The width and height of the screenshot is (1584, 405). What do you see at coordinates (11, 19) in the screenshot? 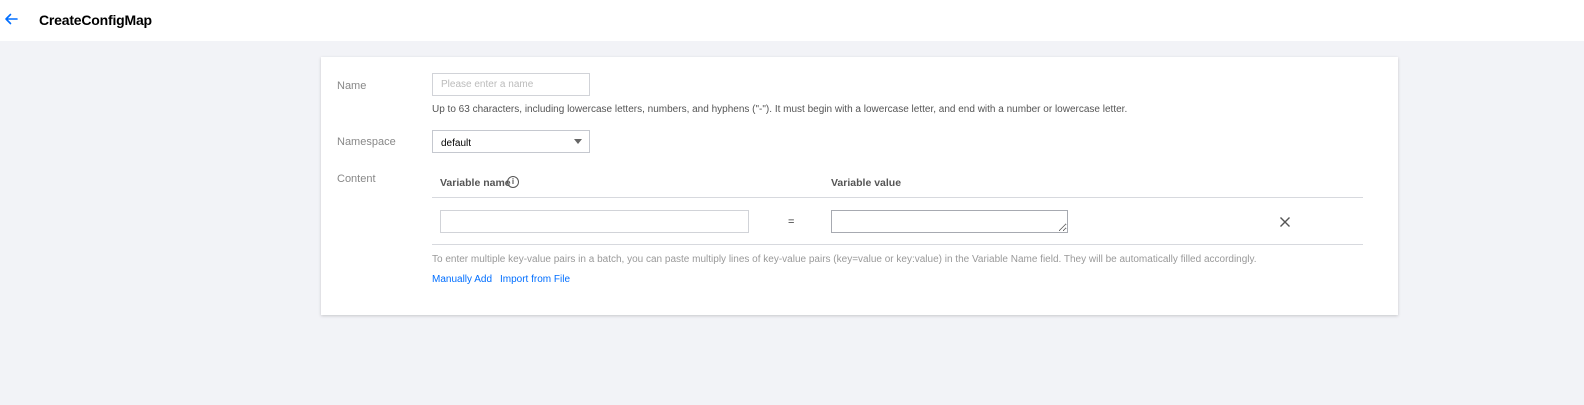
I see `arrow-left-icon` at bounding box center [11, 19].